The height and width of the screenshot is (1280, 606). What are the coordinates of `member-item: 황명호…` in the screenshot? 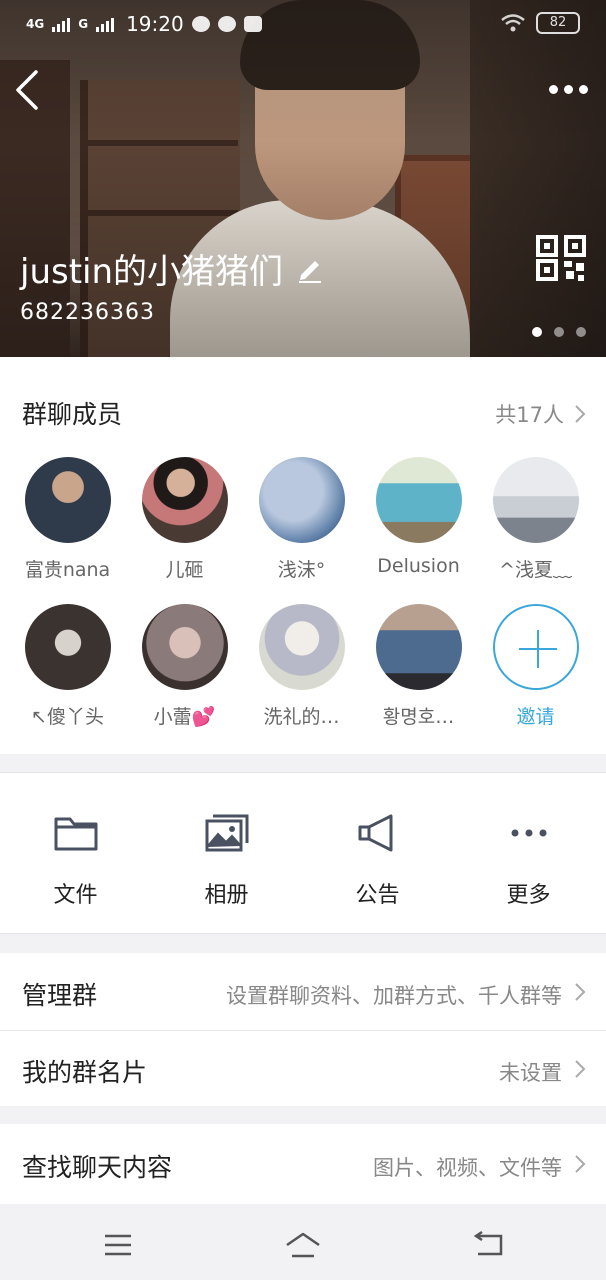 It's located at (418, 666).